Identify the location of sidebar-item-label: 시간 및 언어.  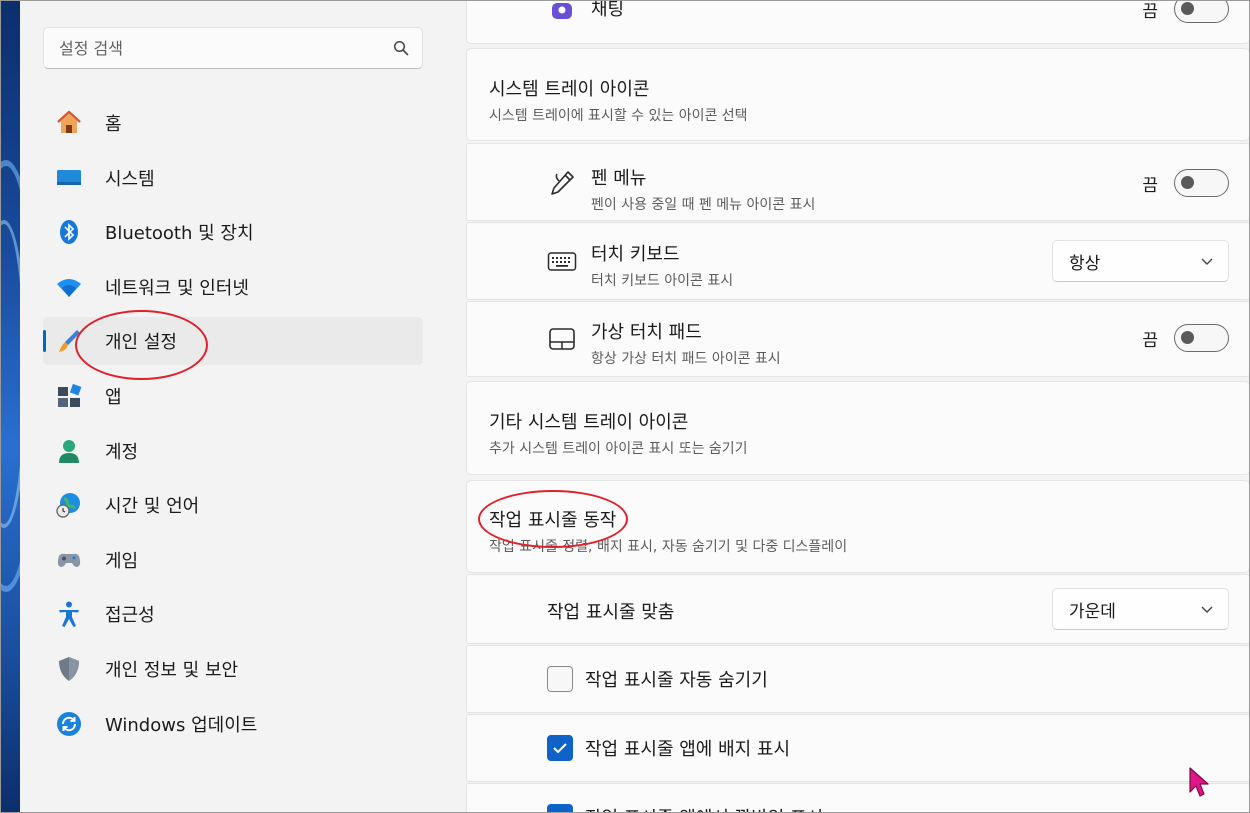
(152, 507).